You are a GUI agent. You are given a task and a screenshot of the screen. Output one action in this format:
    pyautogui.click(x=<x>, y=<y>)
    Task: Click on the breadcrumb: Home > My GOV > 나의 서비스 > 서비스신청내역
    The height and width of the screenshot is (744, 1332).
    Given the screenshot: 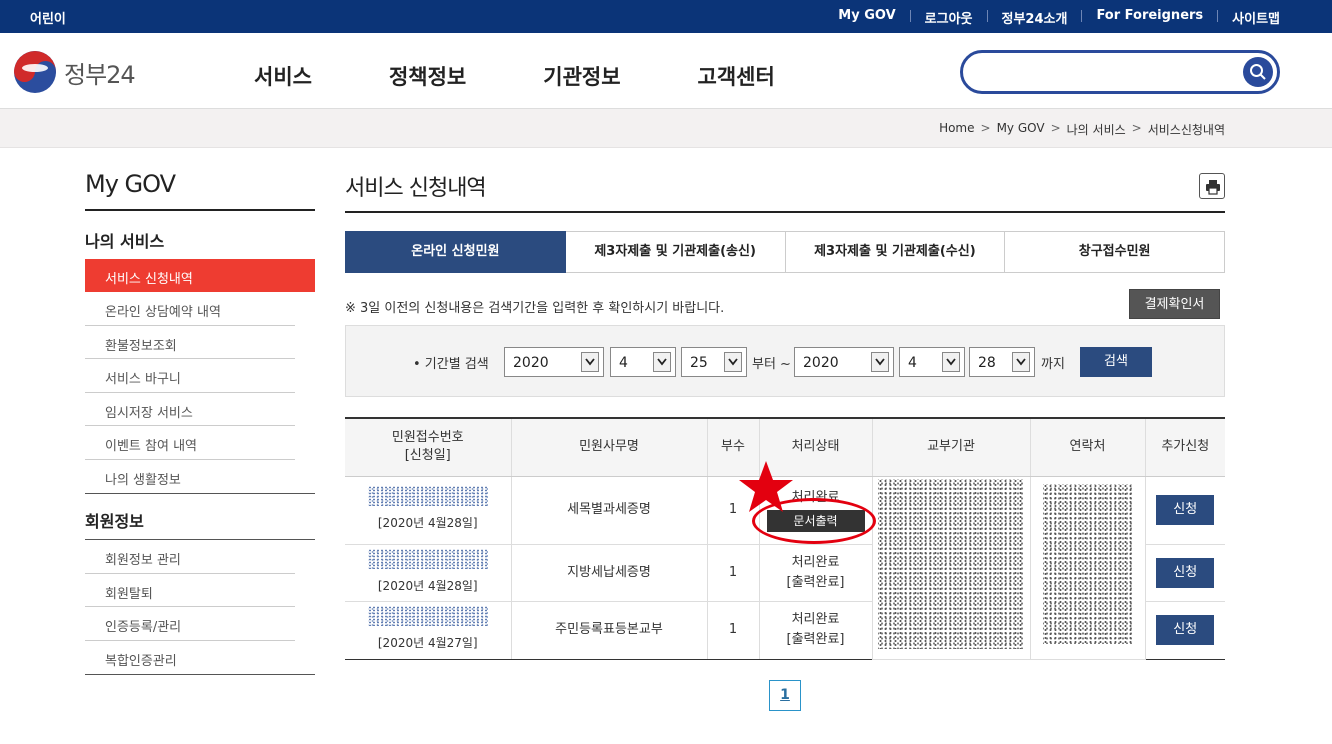 What is the action you would take?
    pyautogui.click(x=1082, y=129)
    